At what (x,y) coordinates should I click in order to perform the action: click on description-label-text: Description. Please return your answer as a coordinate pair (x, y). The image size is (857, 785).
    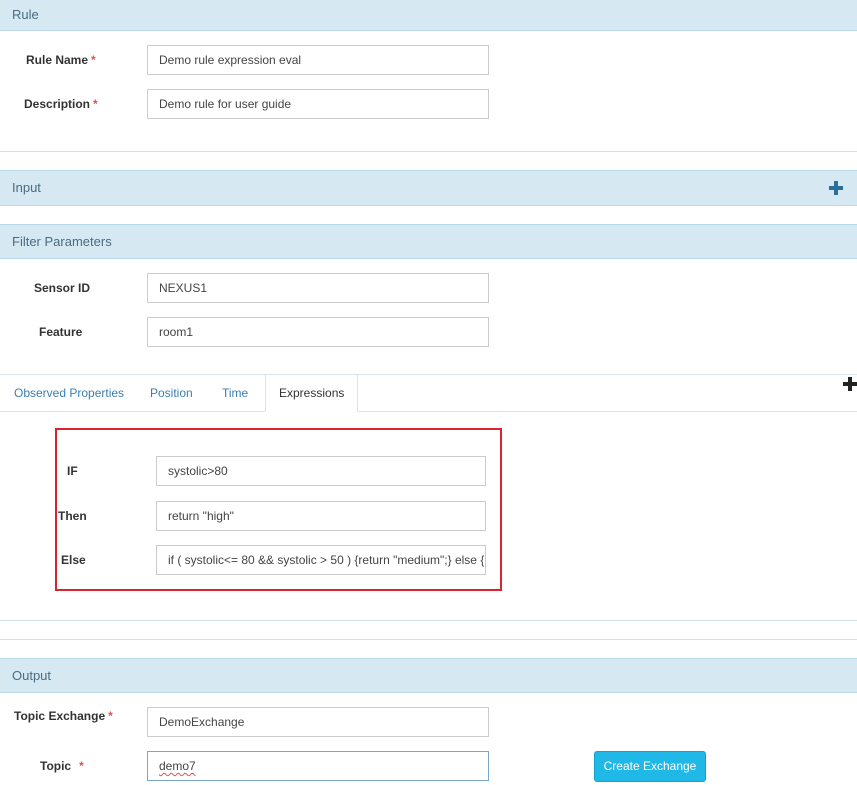
    Looking at the image, I should click on (57, 104).